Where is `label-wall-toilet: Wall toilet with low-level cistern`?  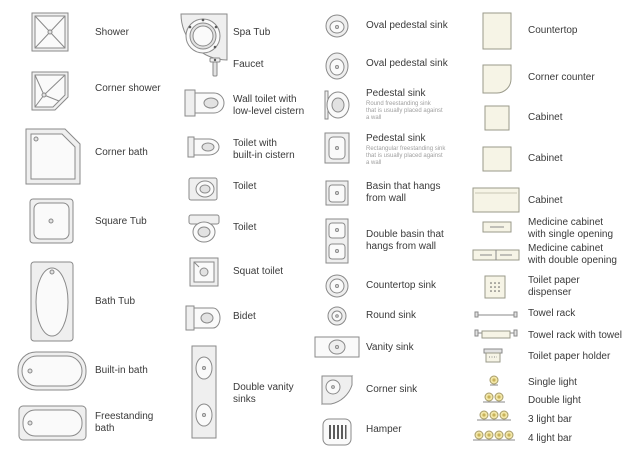 label-wall-toilet: Wall toilet with low-level cistern is located at coordinates (269, 105).